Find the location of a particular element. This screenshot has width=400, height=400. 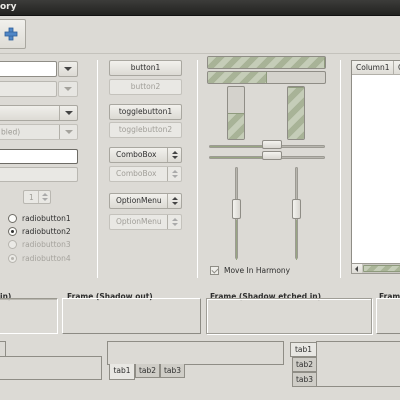

add-toolbar-button is located at coordinates (13, 34).